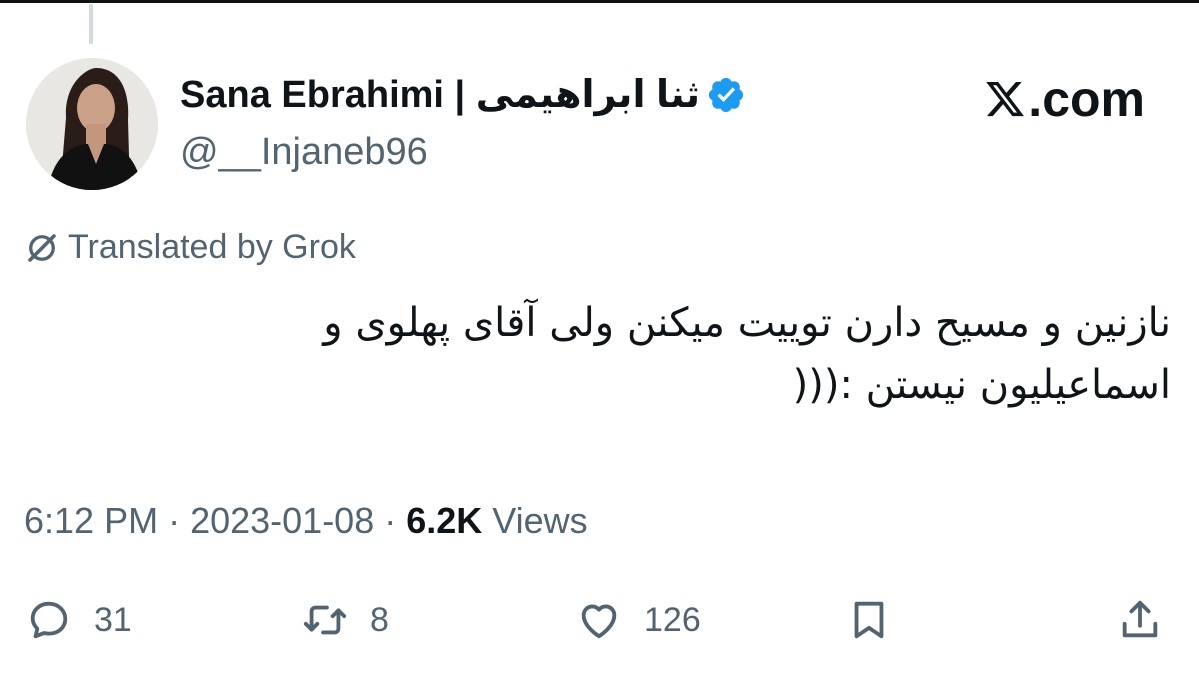 The height and width of the screenshot is (679, 1199). I want to click on x-com-logo: .com, so click(1064, 99).